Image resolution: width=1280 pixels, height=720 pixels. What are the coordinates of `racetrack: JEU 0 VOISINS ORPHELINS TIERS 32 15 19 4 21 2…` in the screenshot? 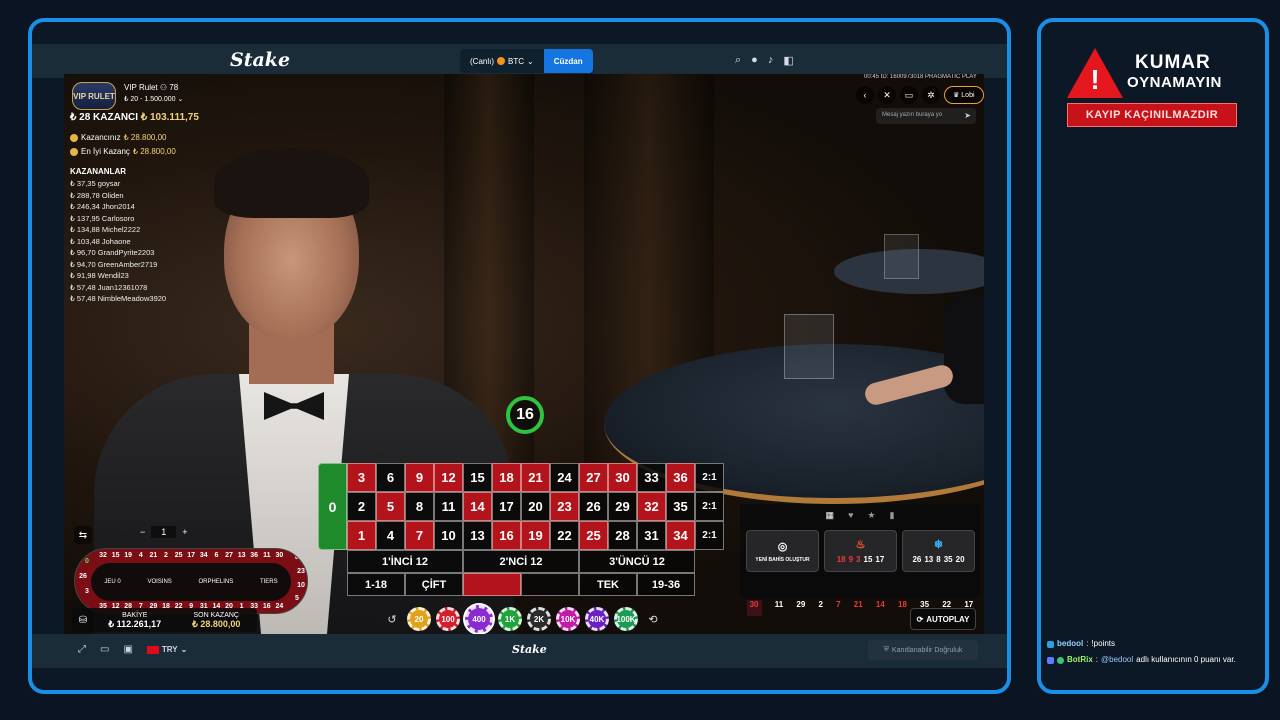 It's located at (191, 581).